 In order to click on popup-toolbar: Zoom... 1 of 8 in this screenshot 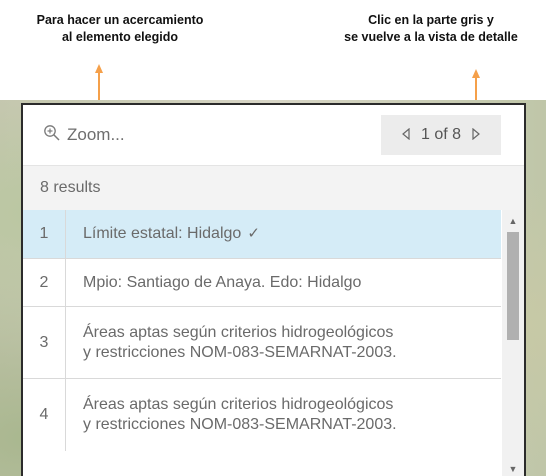, I will do `click(273, 135)`.